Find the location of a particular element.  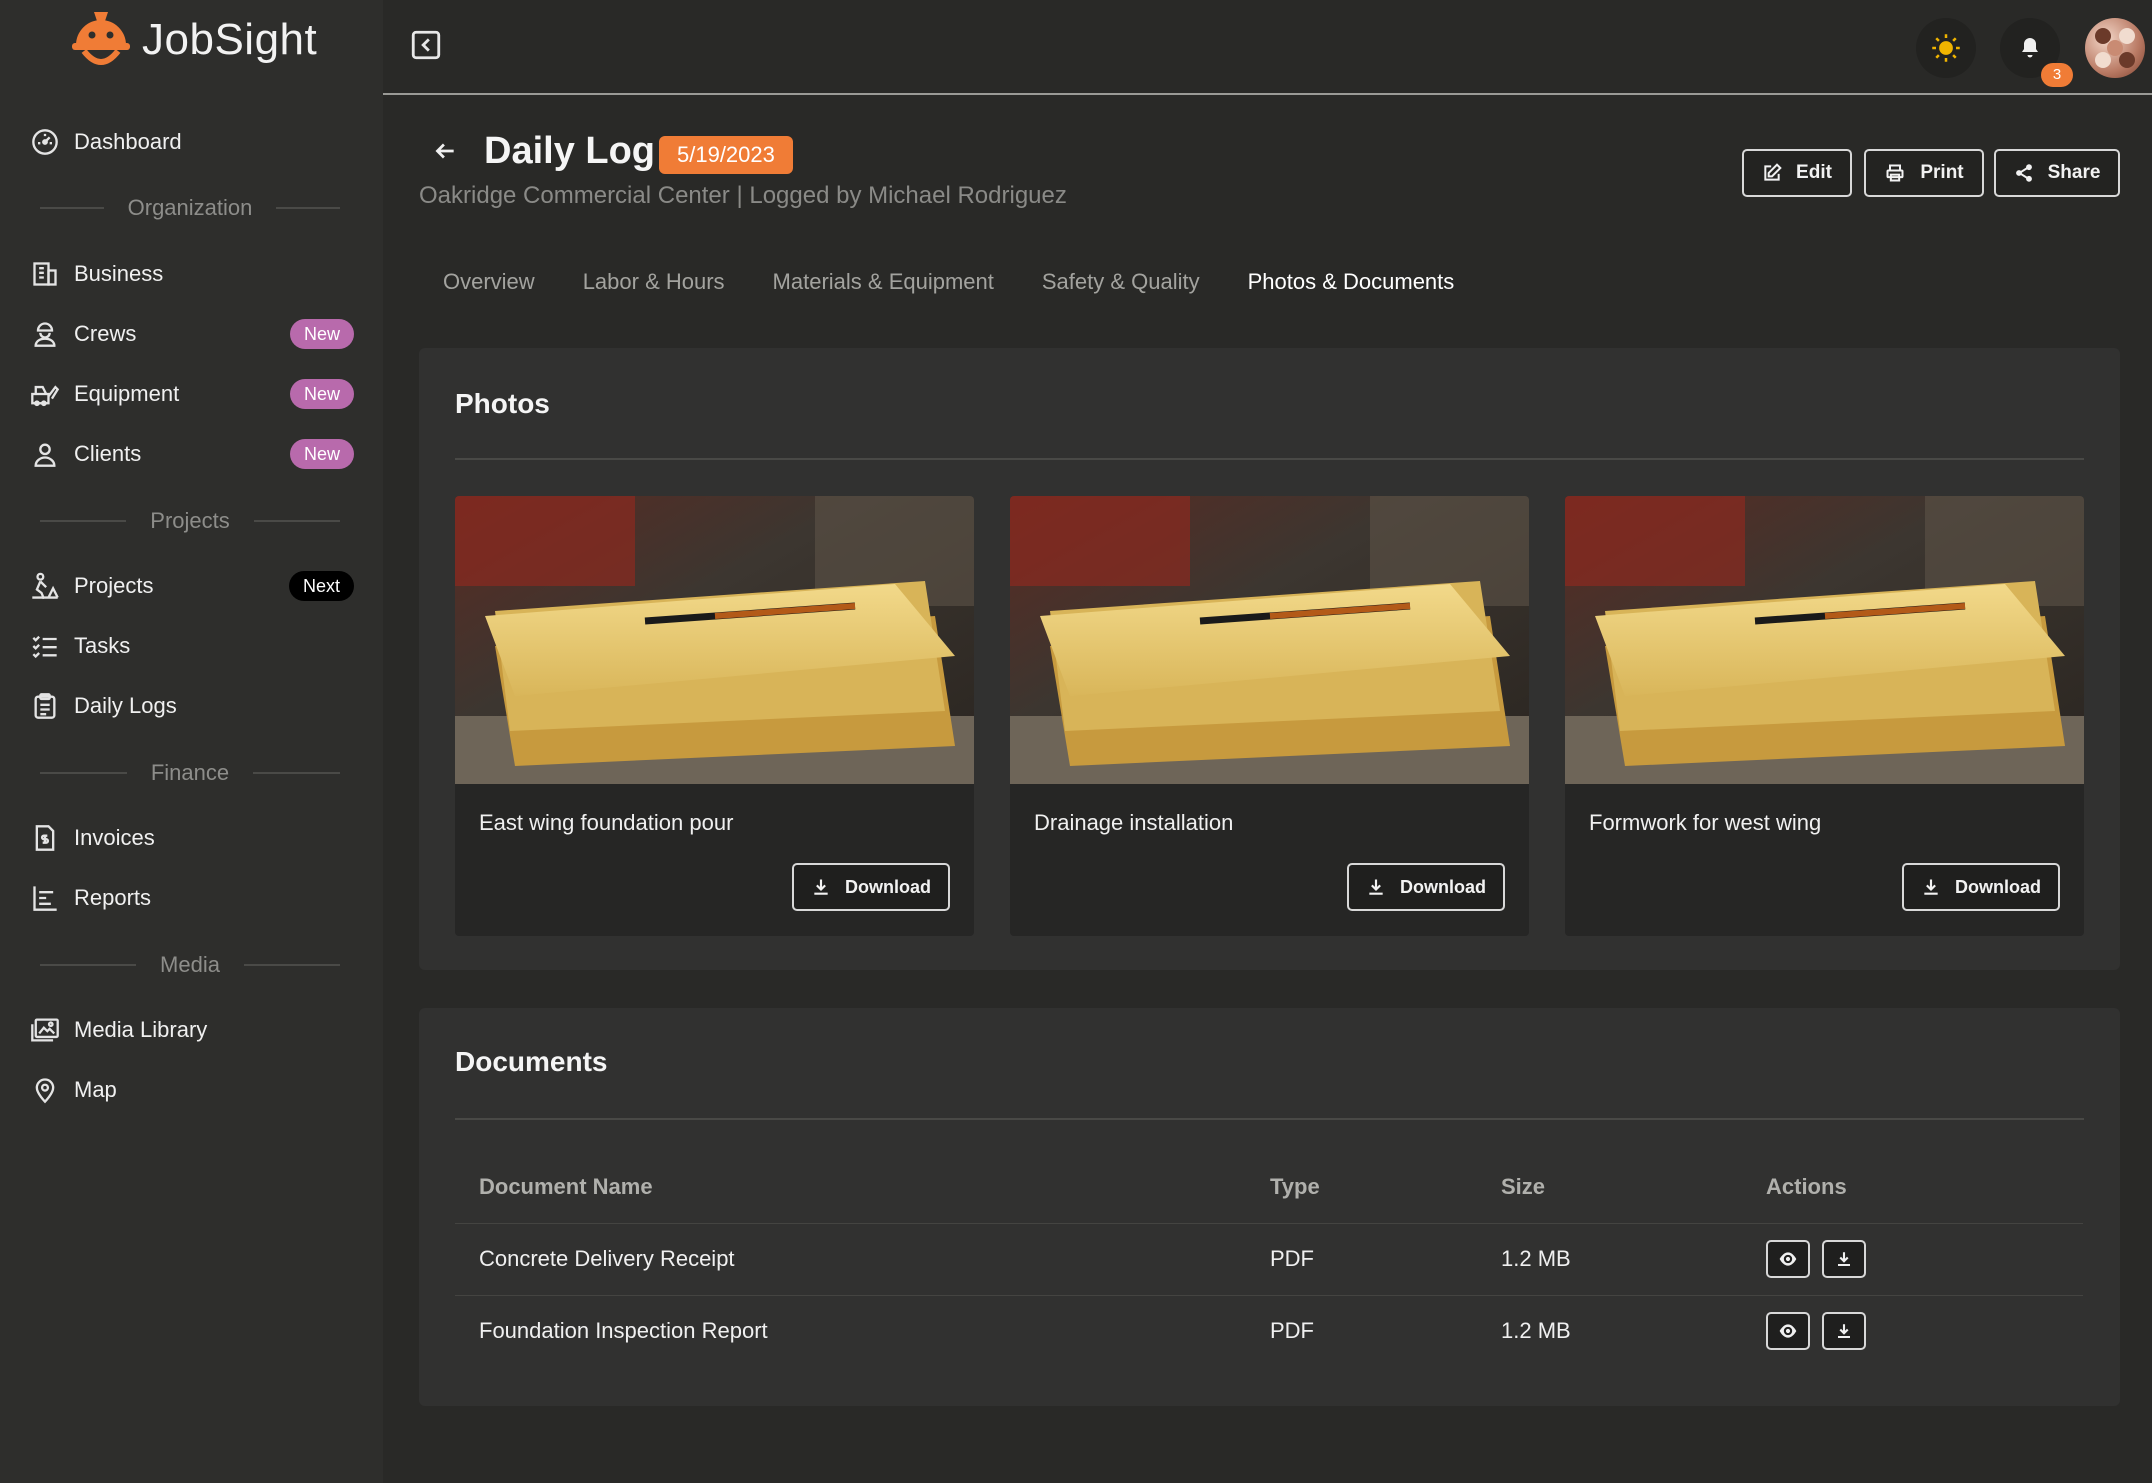

avatar is located at coordinates (2115, 48).